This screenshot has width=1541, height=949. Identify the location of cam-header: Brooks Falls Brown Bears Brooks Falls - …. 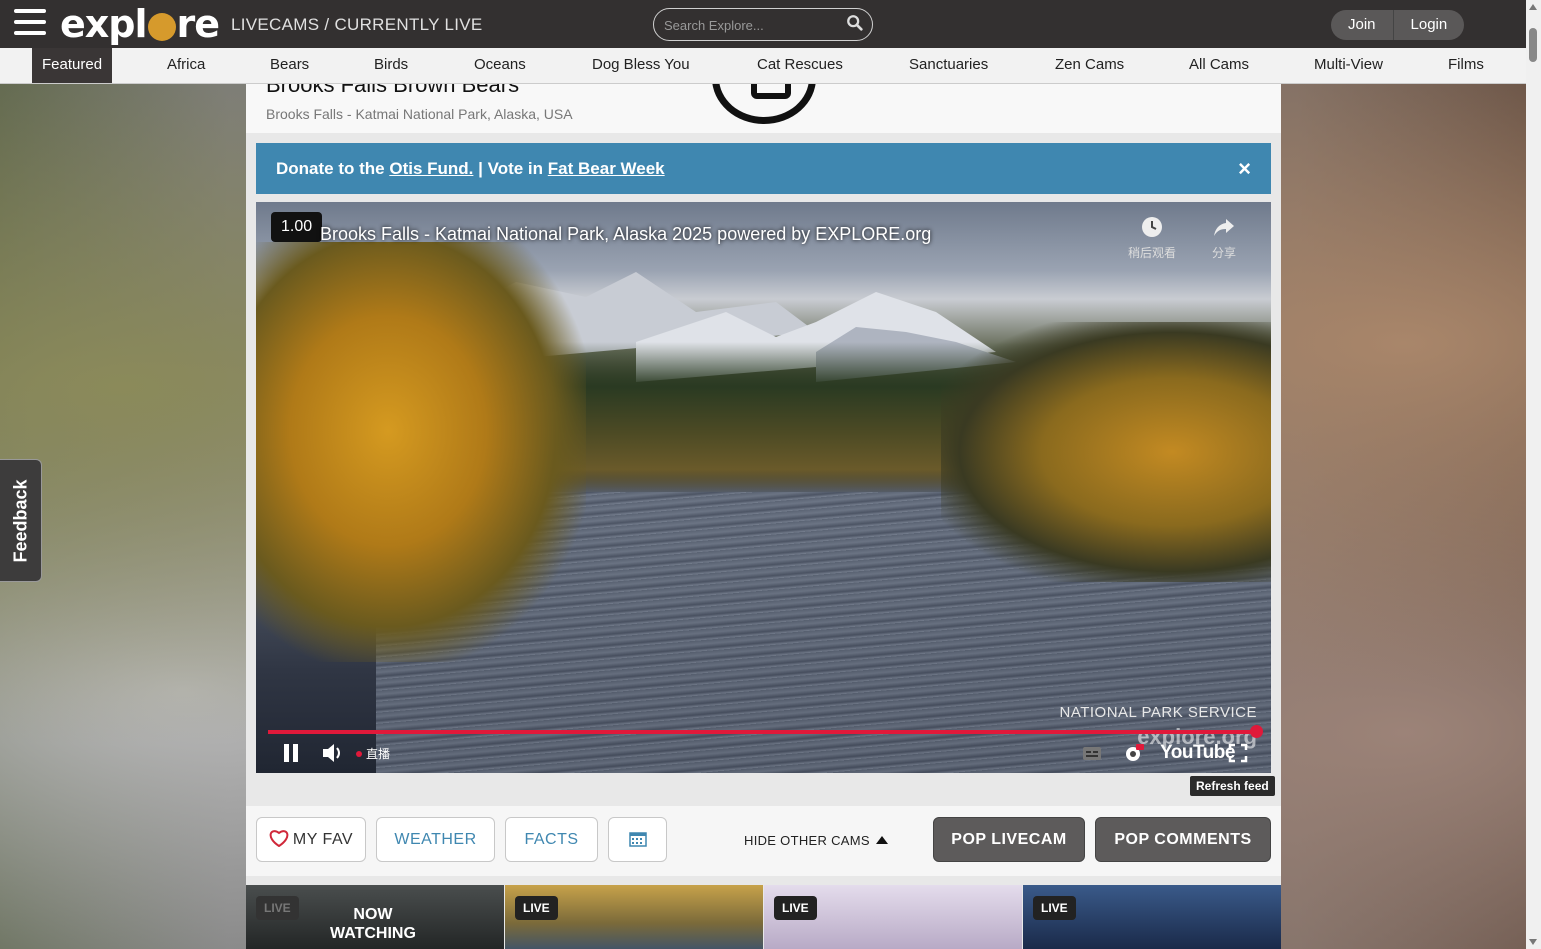
(763, 108).